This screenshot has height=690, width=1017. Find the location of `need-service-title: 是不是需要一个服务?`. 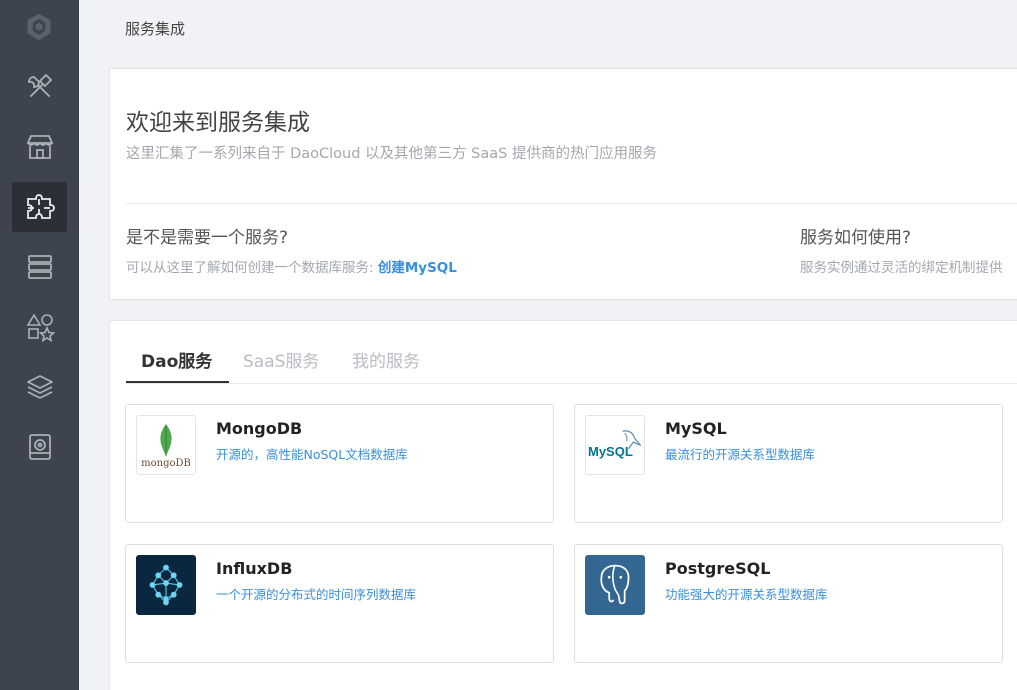

need-service-title: 是不是需要一个服务? is located at coordinates (207, 238).